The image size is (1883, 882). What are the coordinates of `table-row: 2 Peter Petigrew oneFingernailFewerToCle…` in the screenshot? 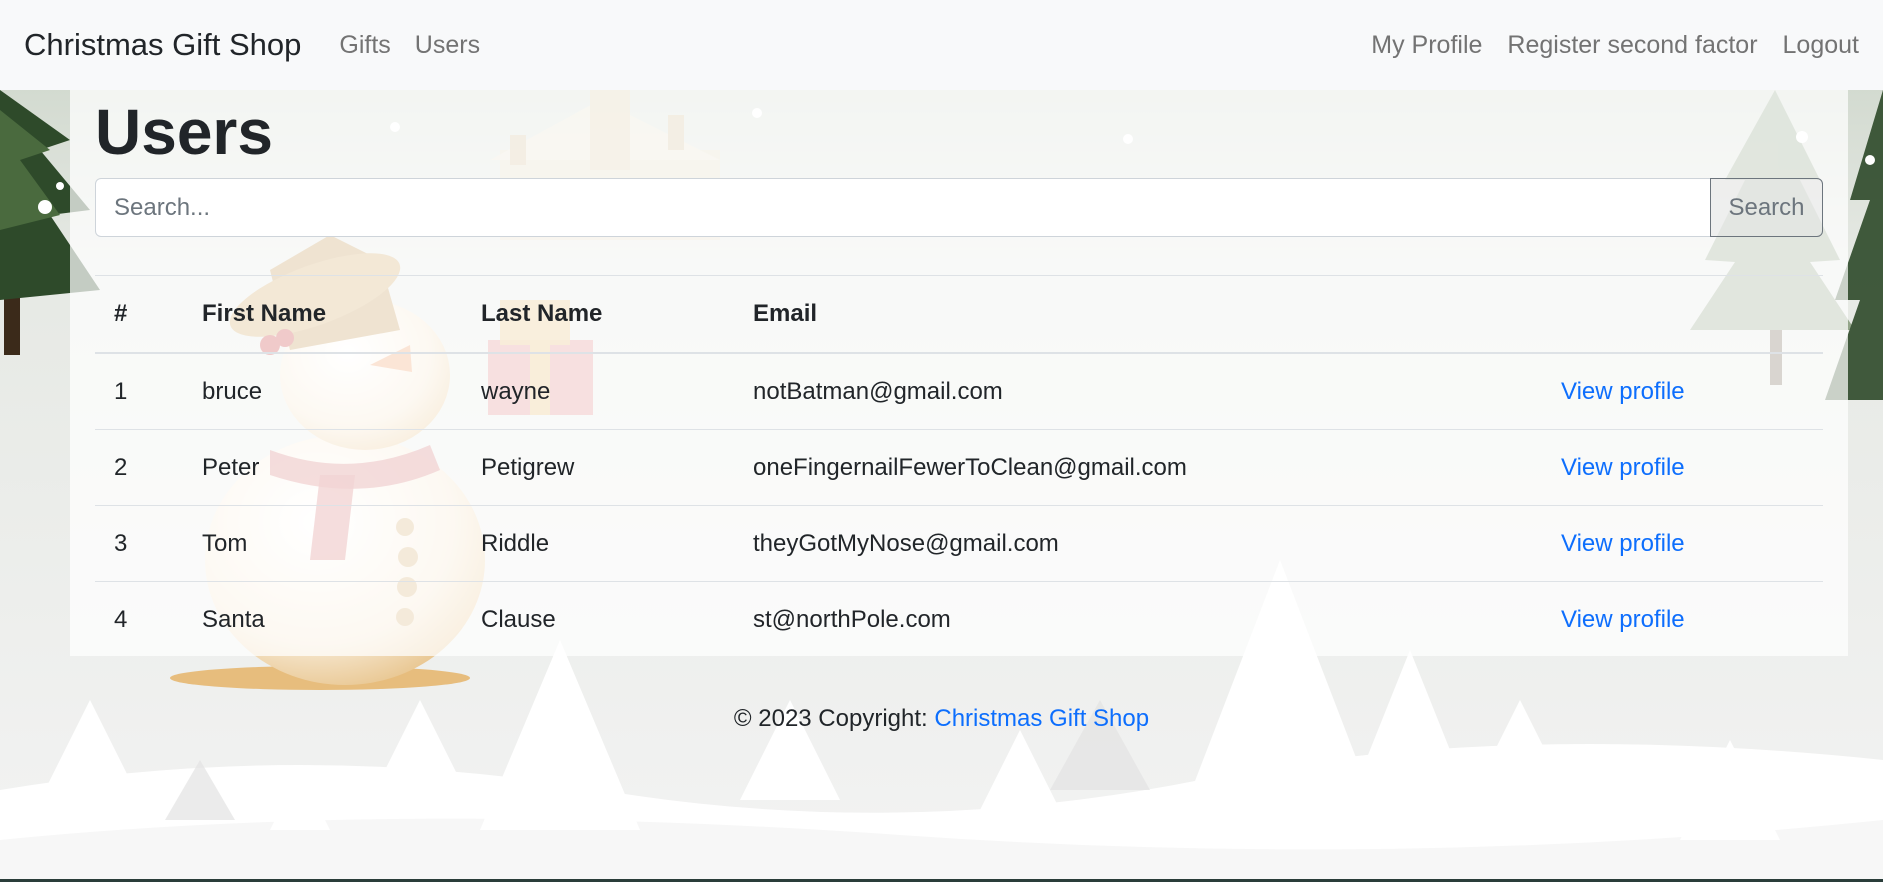 It's located at (959, 467).